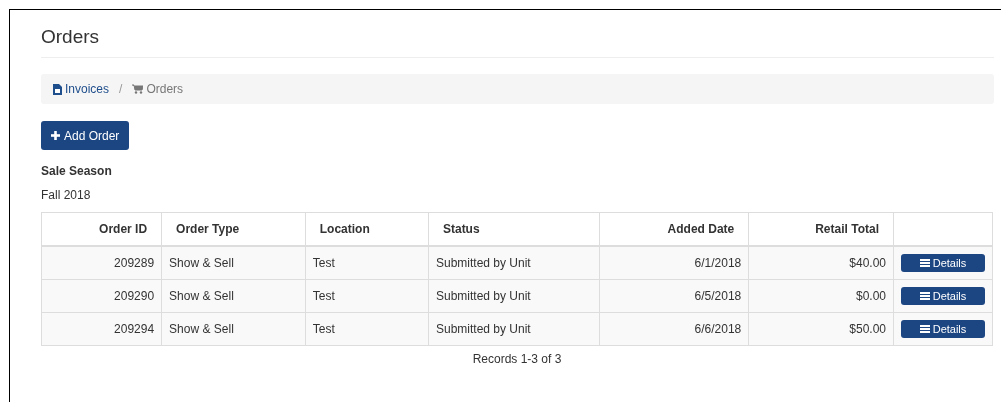  Describe the element at coordinates (101, 296) in the screenshot. I see `table-cell: 209290` at that location.